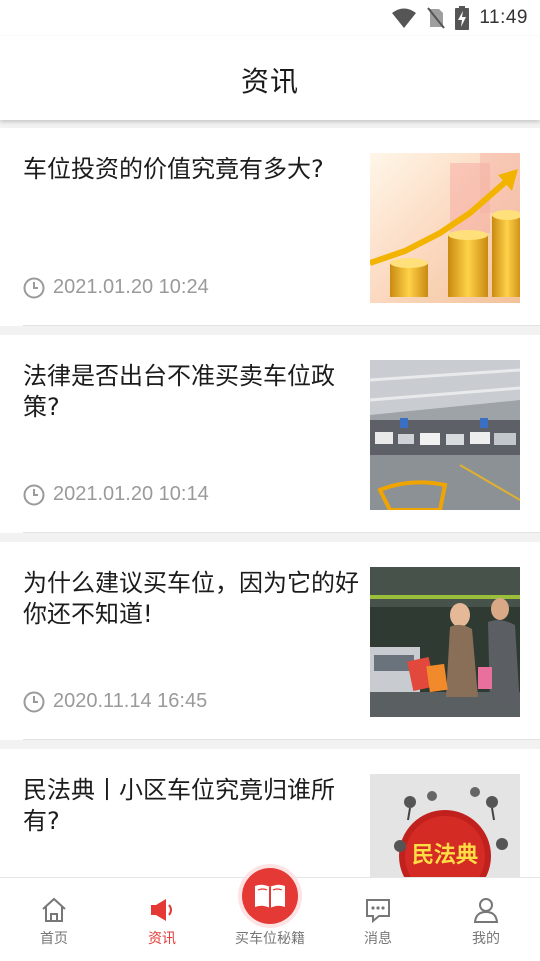  Describe the element at coordinates (445, 435) in the screenshot. I see `parking-garage-photo` at that location.